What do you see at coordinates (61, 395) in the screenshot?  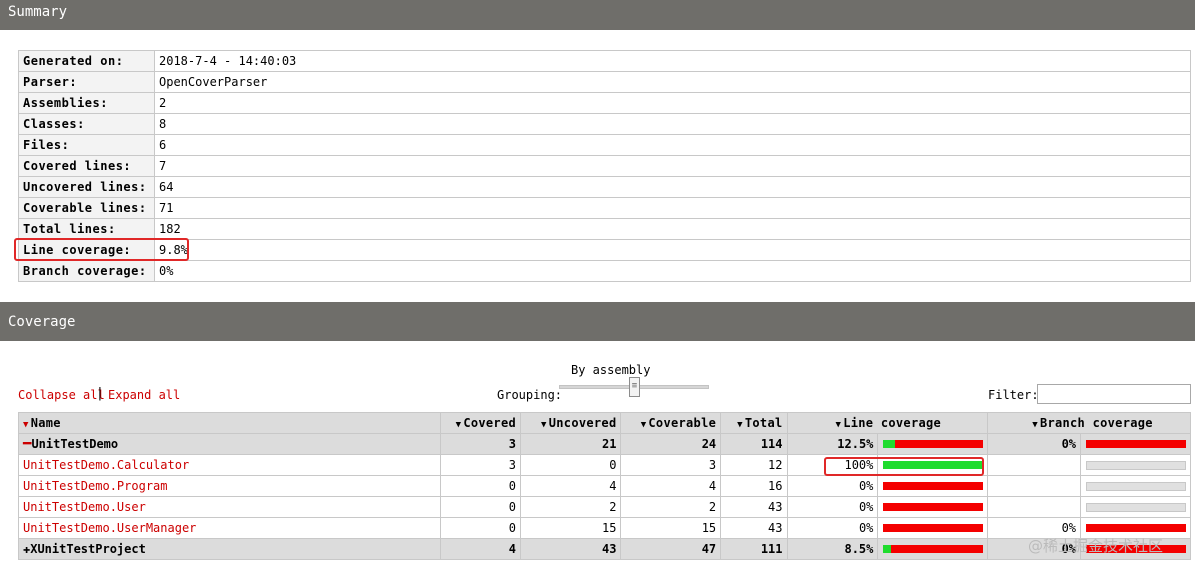 I see `collapse-all-link: Collapse all` at bounding box center [61, 395].